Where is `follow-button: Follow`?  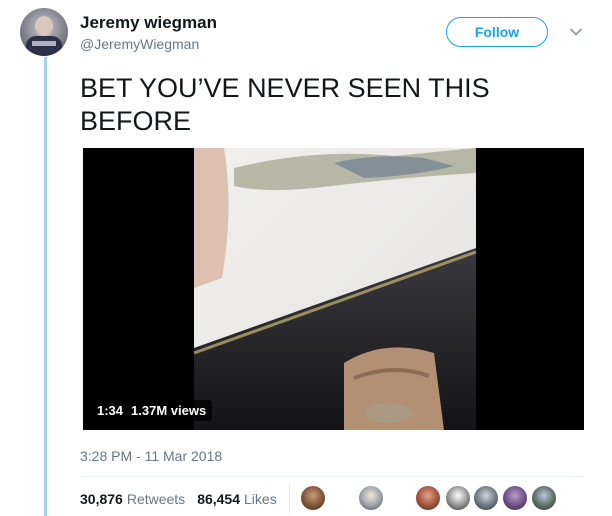 follow-button: Follow is located at coordinates (497, 32).